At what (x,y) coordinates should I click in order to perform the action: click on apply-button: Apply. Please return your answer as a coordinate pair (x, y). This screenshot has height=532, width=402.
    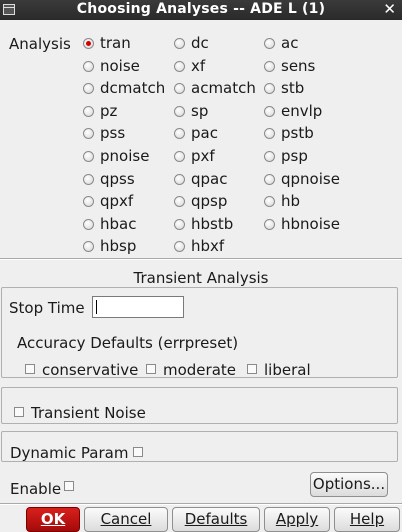
    Looking at the image, I should click on (297, 519).